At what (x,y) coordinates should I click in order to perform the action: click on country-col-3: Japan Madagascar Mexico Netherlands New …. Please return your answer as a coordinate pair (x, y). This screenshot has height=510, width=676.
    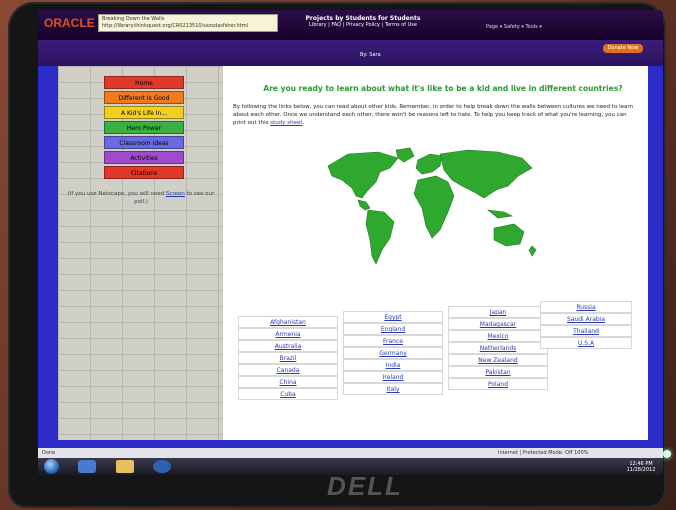
    Looking at the image, I should click on (498, 348).